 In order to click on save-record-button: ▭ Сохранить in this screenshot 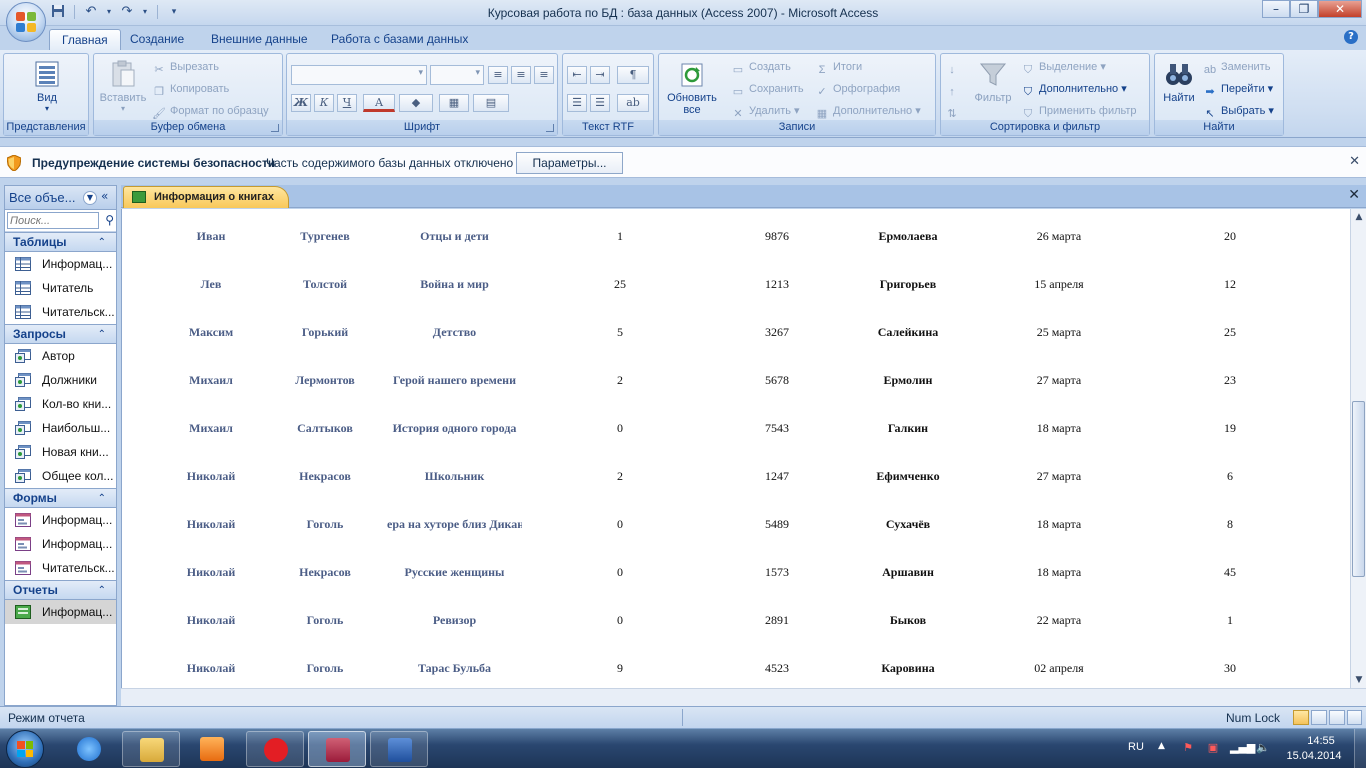, I will do `click(767, 89)`.